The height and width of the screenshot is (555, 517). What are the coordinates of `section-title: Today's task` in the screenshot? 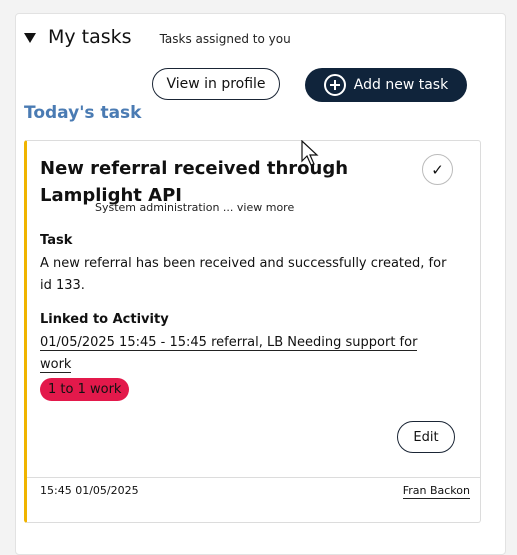 It's located at (83, 113).